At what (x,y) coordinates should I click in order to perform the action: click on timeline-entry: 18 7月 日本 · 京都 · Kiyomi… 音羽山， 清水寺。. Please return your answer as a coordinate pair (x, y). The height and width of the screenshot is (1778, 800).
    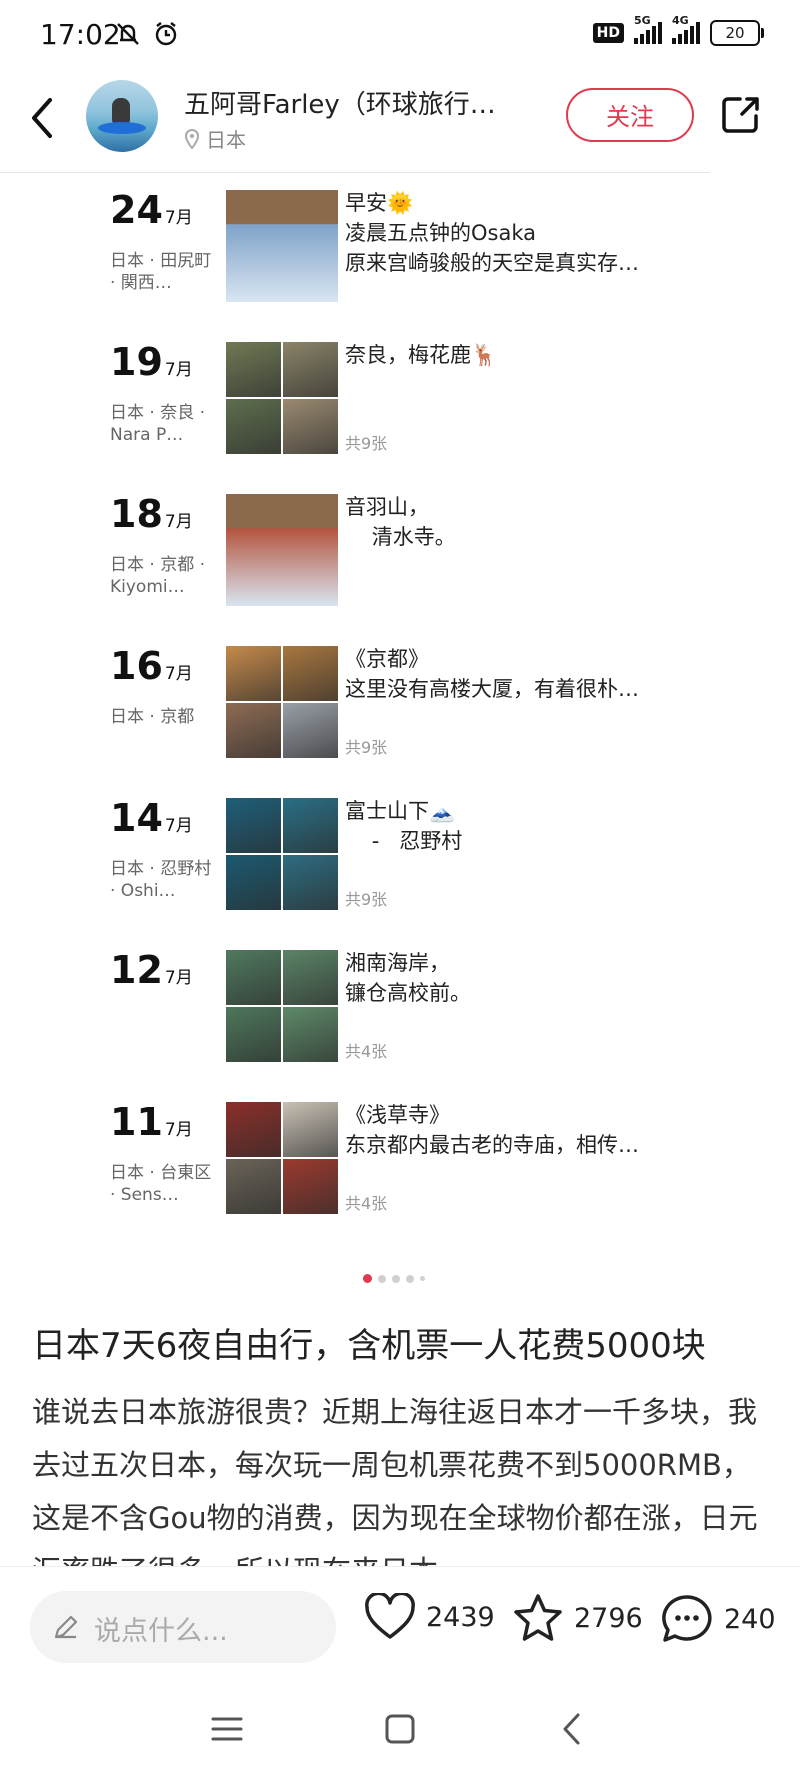
    Looking at the image, I should click on (400, 552).